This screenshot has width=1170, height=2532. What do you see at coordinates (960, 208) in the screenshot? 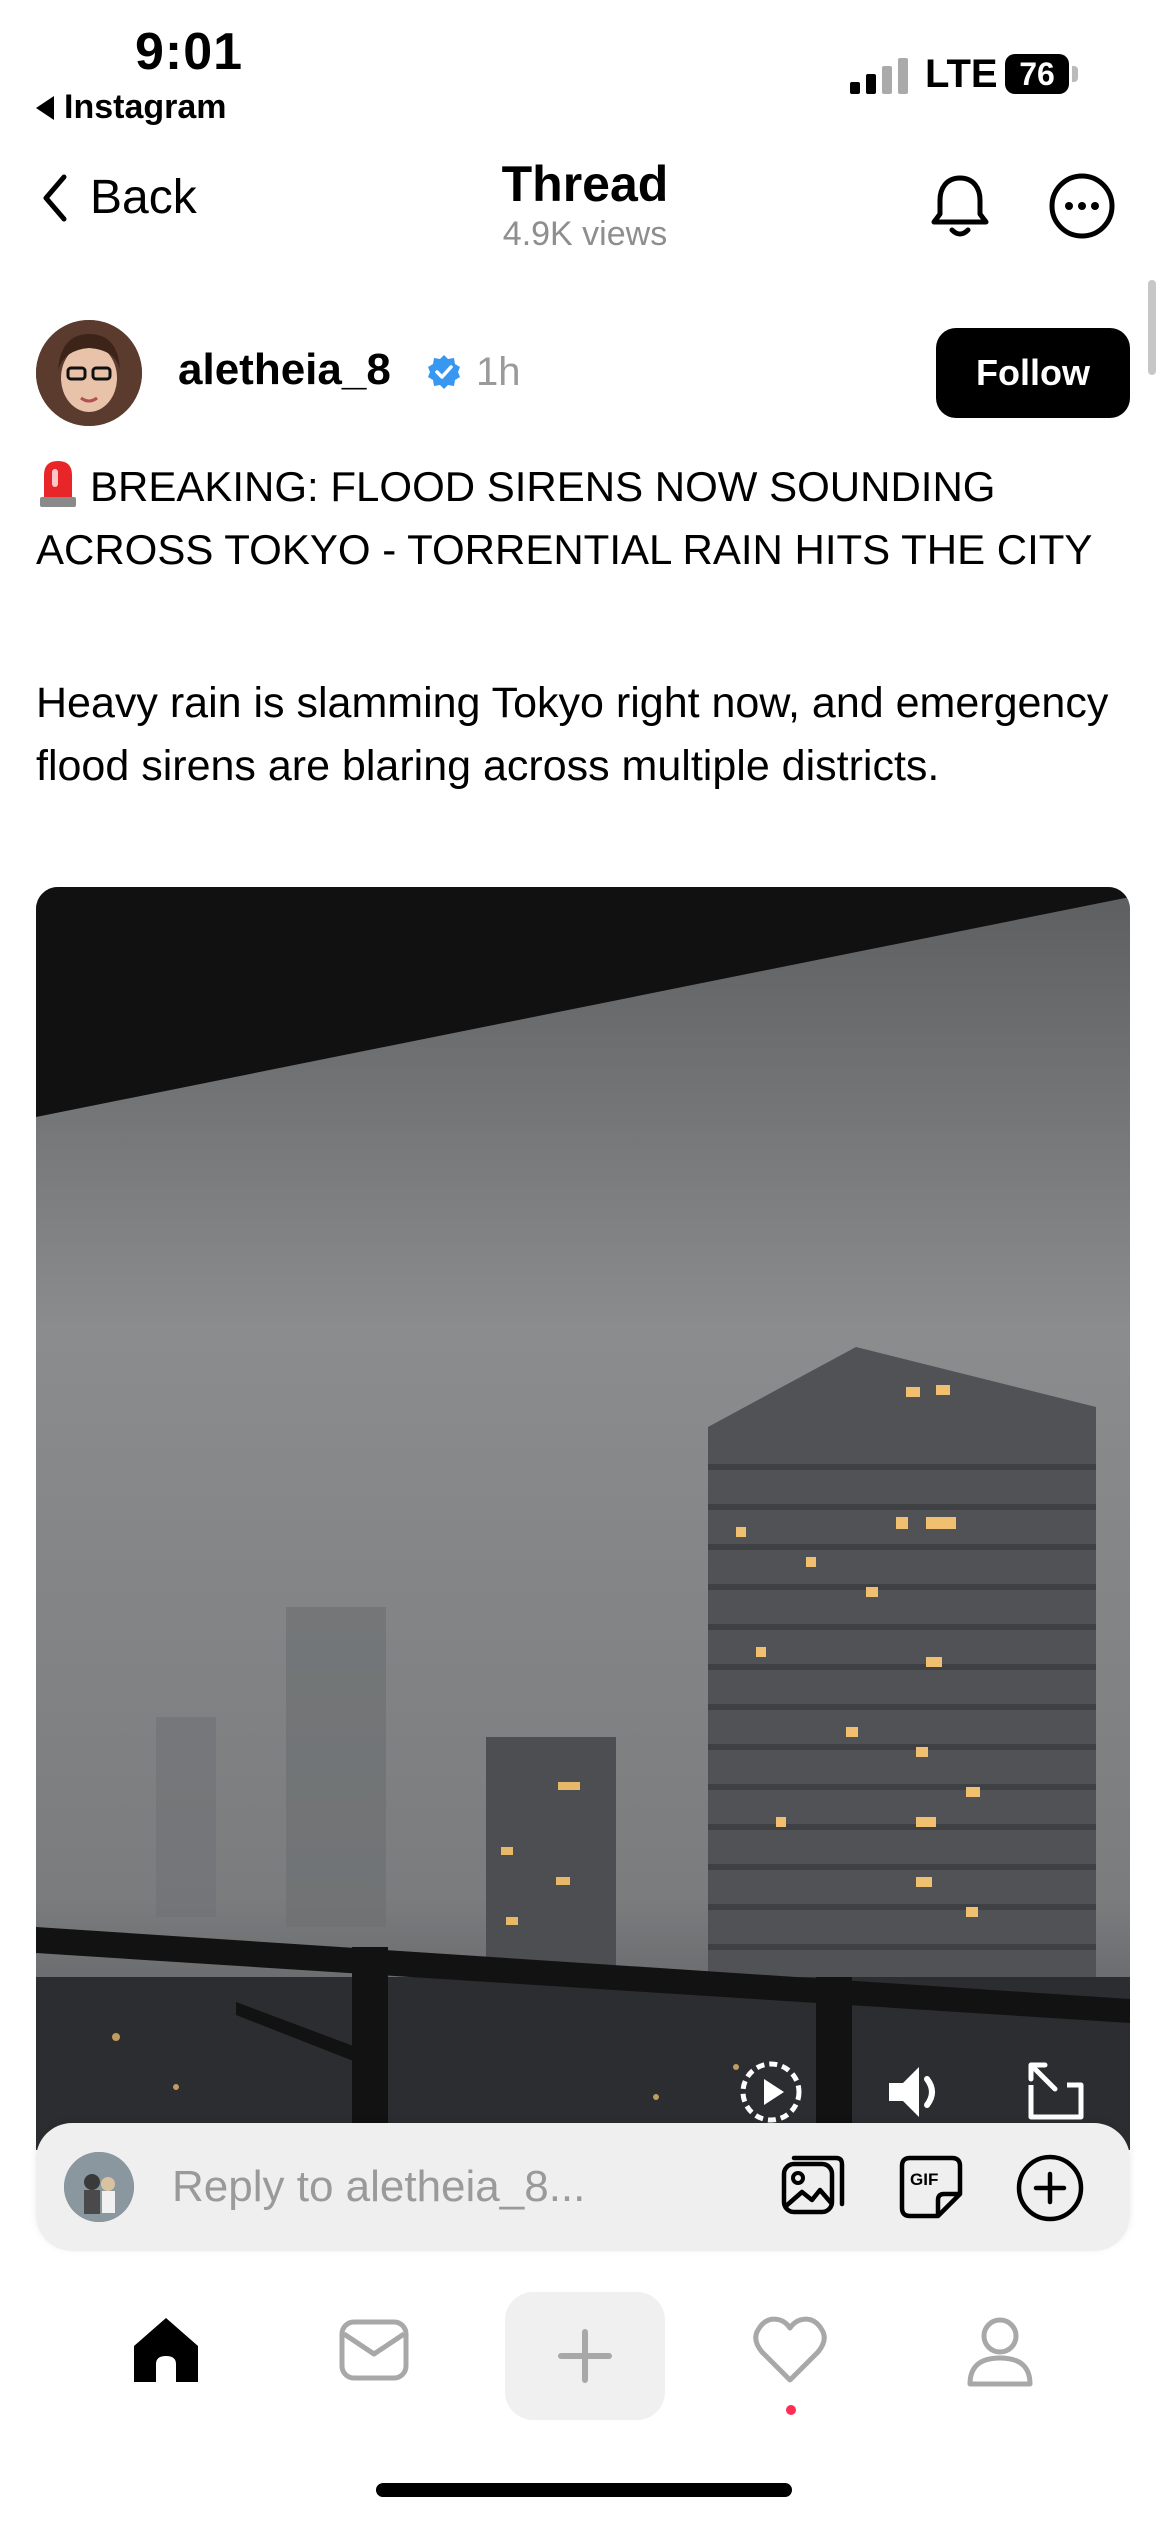
I see `bell-icon` at bounding box center [960, 208].